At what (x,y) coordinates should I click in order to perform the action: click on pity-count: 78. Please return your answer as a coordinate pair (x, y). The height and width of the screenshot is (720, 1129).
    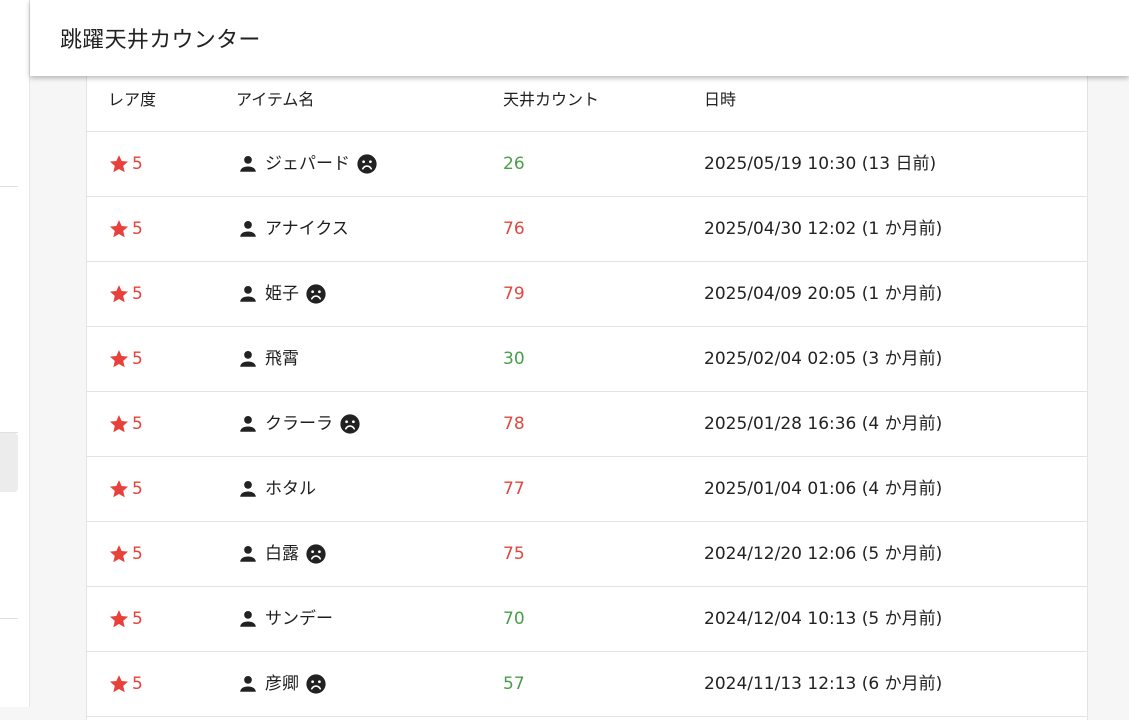
    Looking at the image, I should click on (514, 424).